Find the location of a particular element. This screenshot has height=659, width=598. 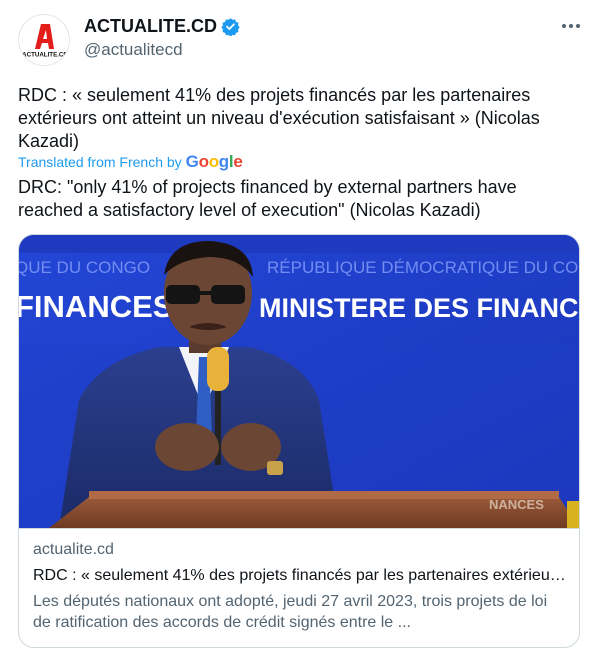

podium-text: NANCES is located at coordinates (516, 504).